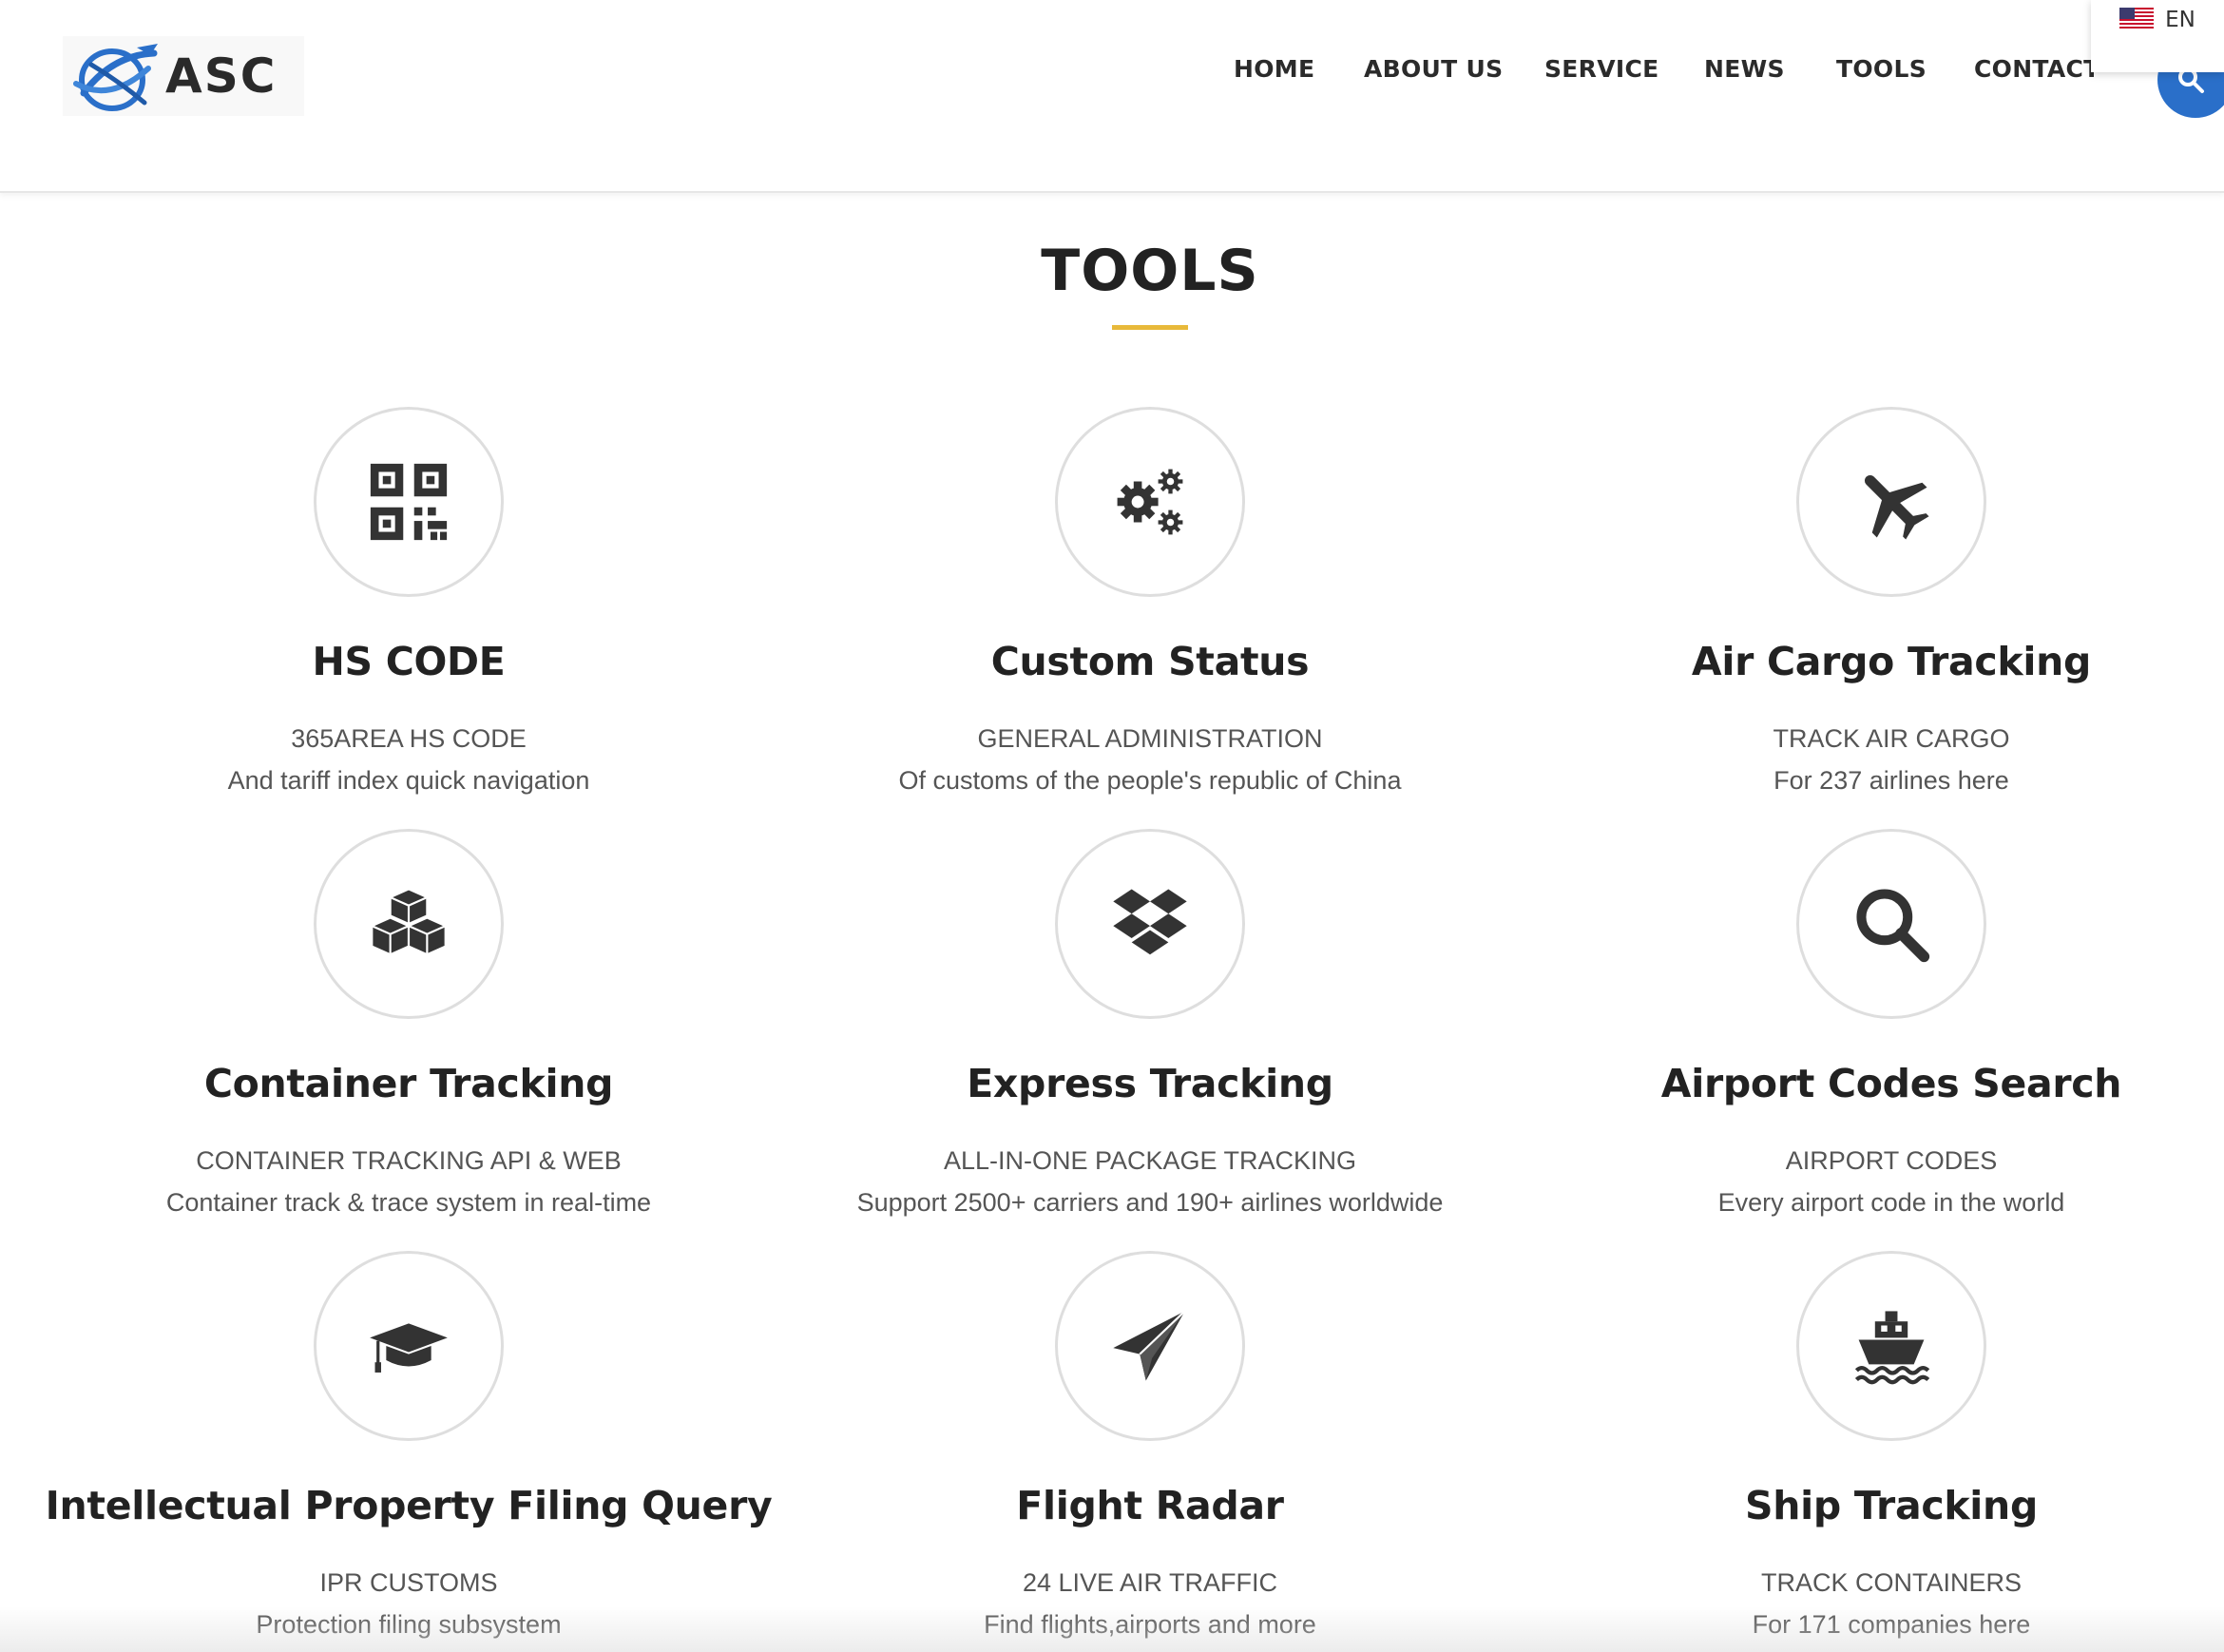 This screenshot has height=1652, width=2224. I want to click on title-underline, so click(1150, 327).